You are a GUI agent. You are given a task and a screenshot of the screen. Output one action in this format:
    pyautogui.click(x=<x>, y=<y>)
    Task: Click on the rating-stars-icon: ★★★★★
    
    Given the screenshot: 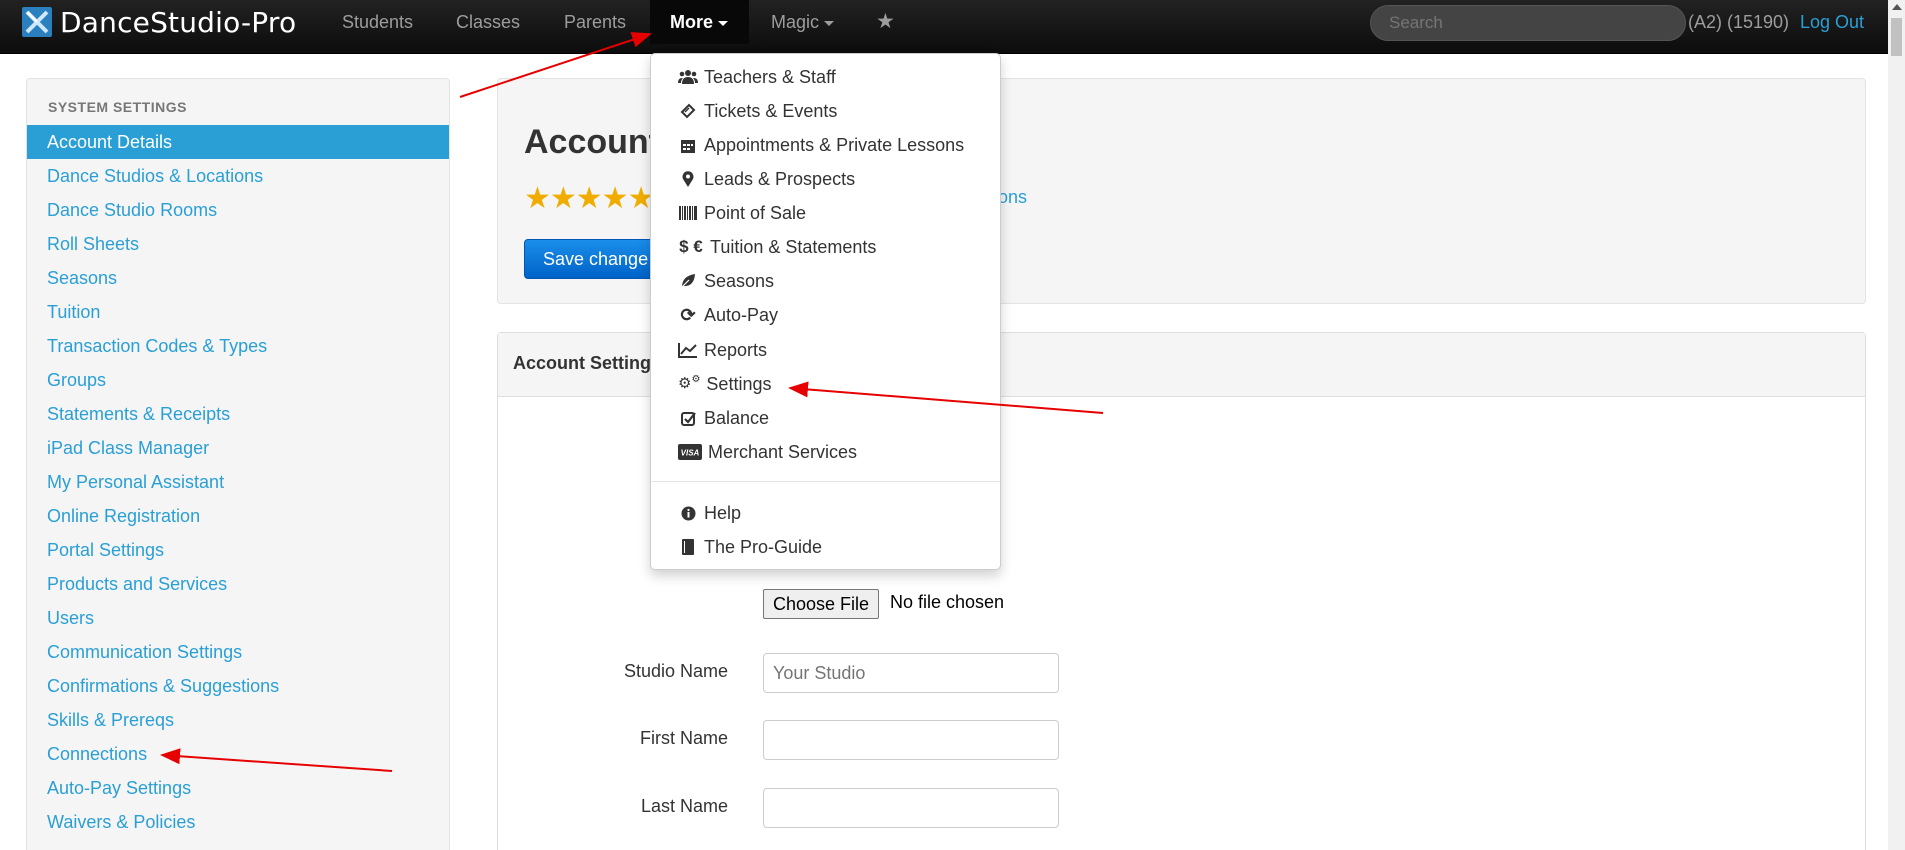 What is the action you would take?
    pyautogui.click(x=589, y=198)
    